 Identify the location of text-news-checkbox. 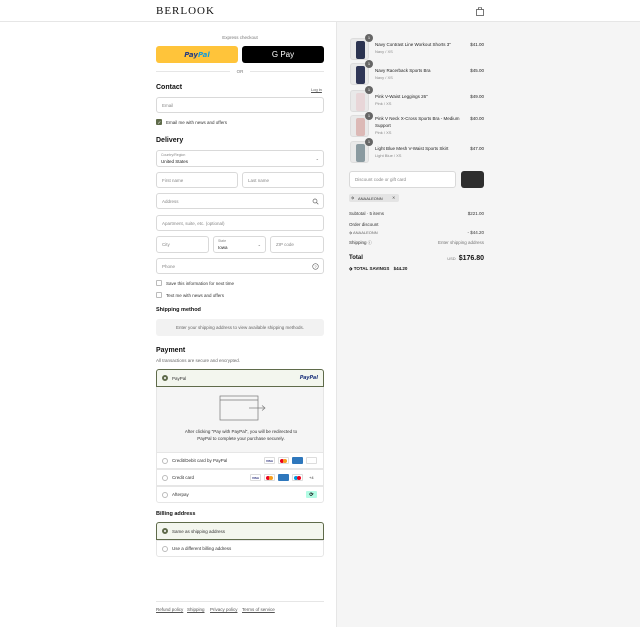
(159, 295).